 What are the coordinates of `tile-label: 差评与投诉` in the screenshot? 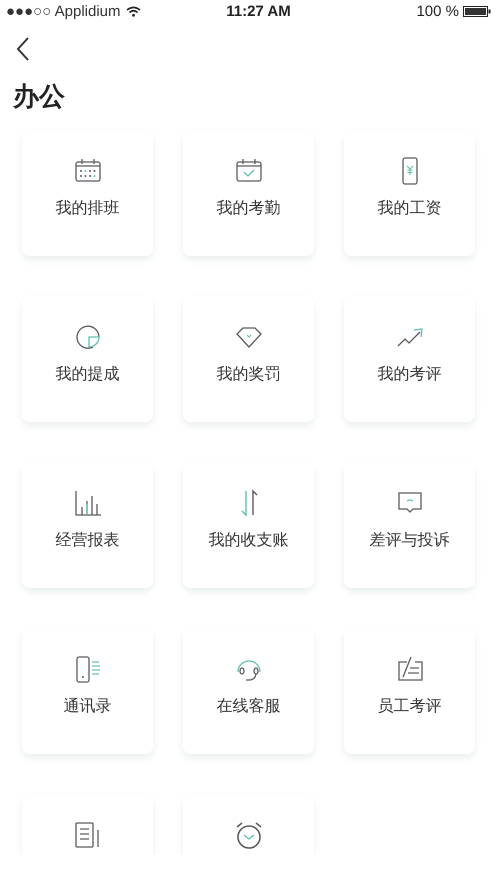 It's located at (410, 540).